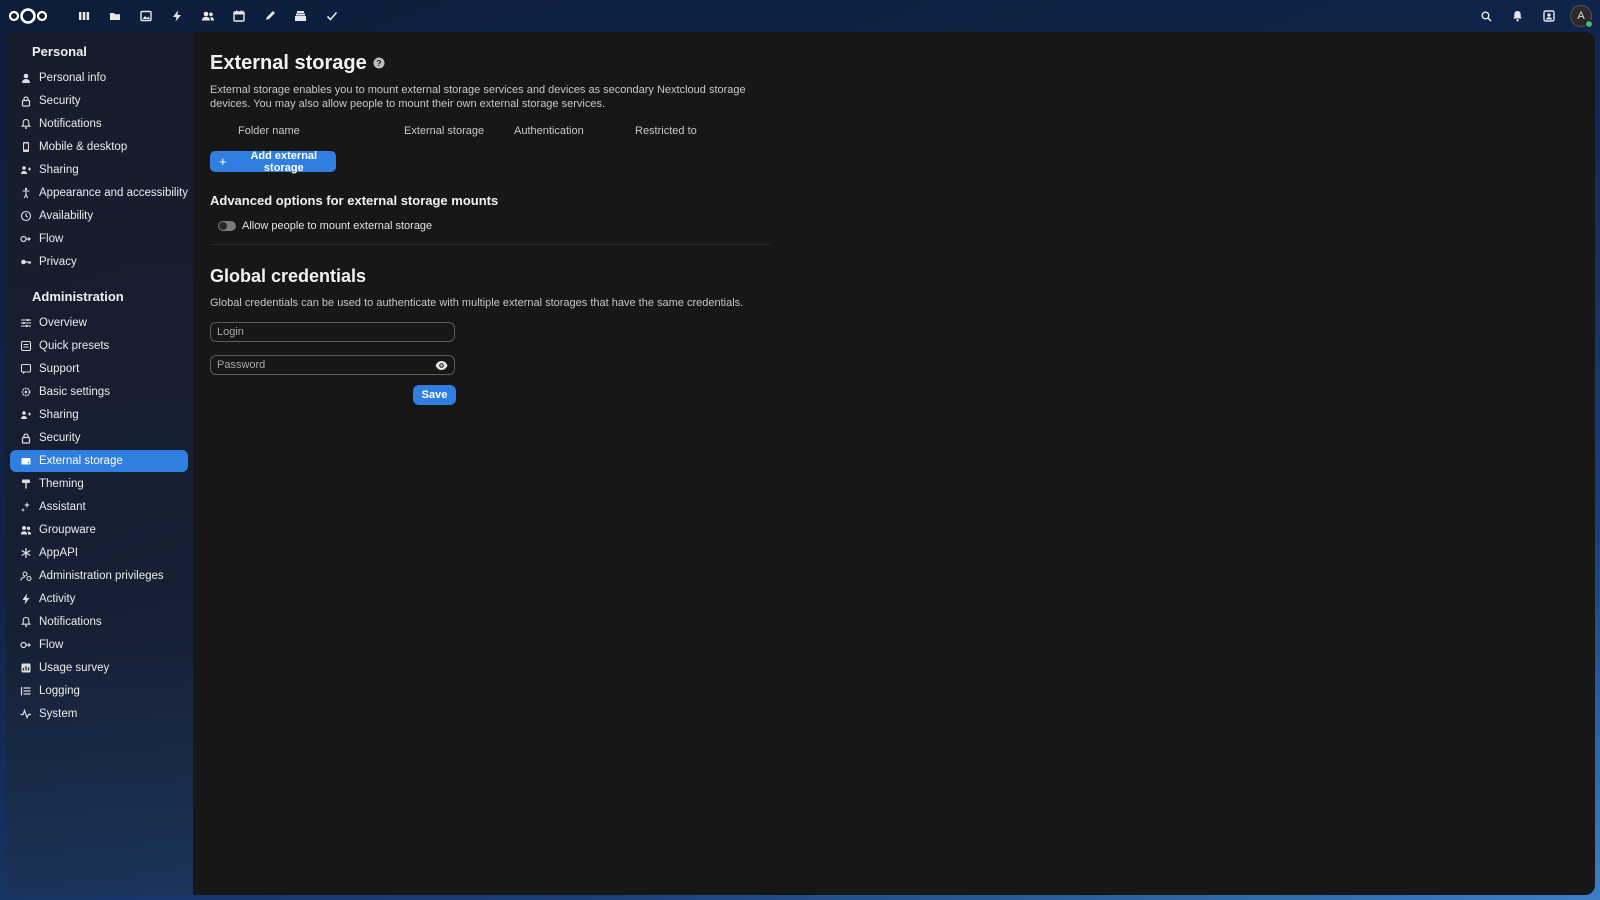 The image size is (1600, 900). Describe the element at coordinates (26, 691) in the screenshot. I see `list-icon` at that location.